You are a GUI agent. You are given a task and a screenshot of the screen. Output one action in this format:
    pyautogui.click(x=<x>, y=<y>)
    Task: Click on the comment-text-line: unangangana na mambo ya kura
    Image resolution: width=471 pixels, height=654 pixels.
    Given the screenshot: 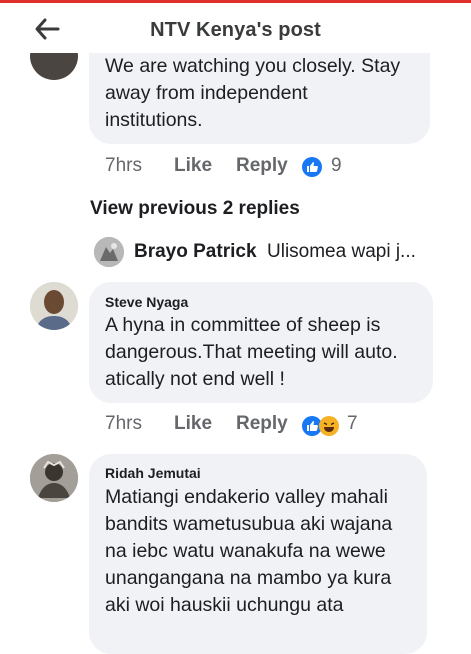 What is the action you would take?
    pyautogui.click(x=248, y=578)
    